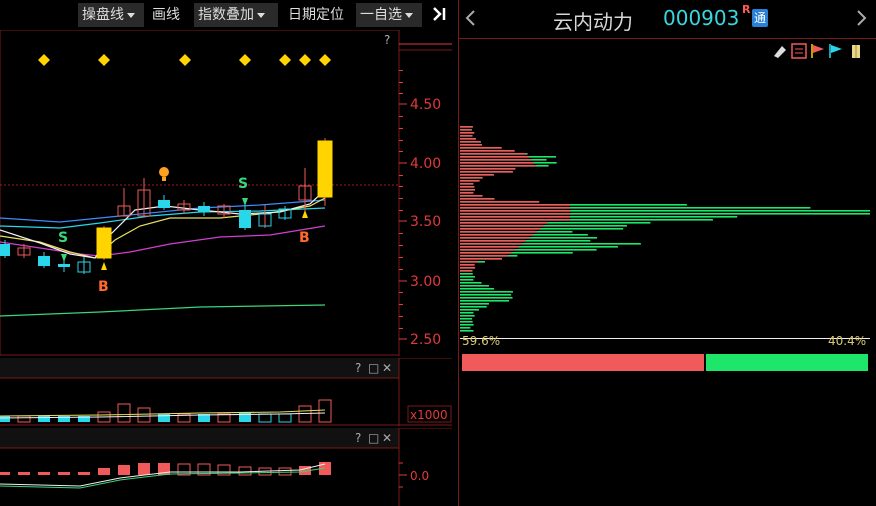 This screenshot has width=876, height=506. I want to click on volume-chart-svg: ? □ ✕ x1000, so click(226, 392).